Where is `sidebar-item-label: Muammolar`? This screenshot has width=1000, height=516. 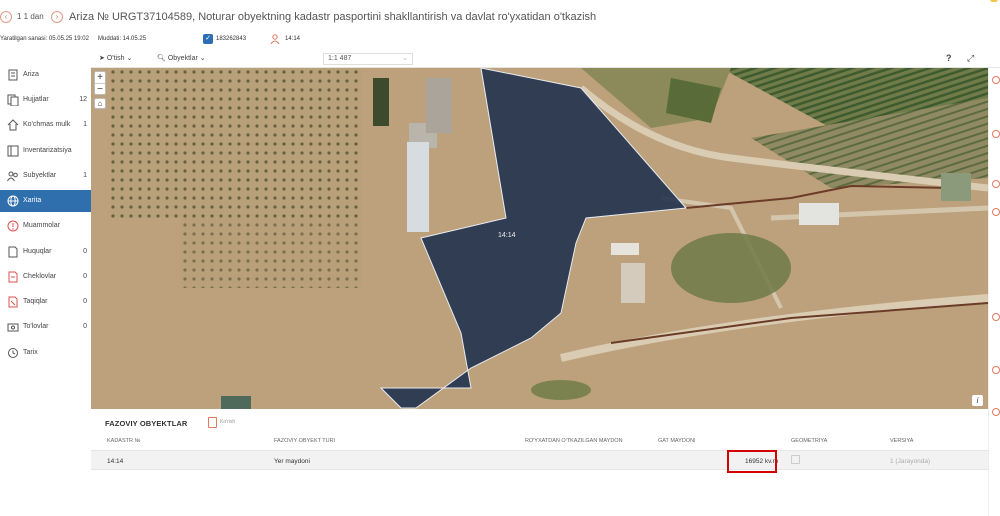
sidebar-item-label: Muammolar is located at coordinates (41, 225).